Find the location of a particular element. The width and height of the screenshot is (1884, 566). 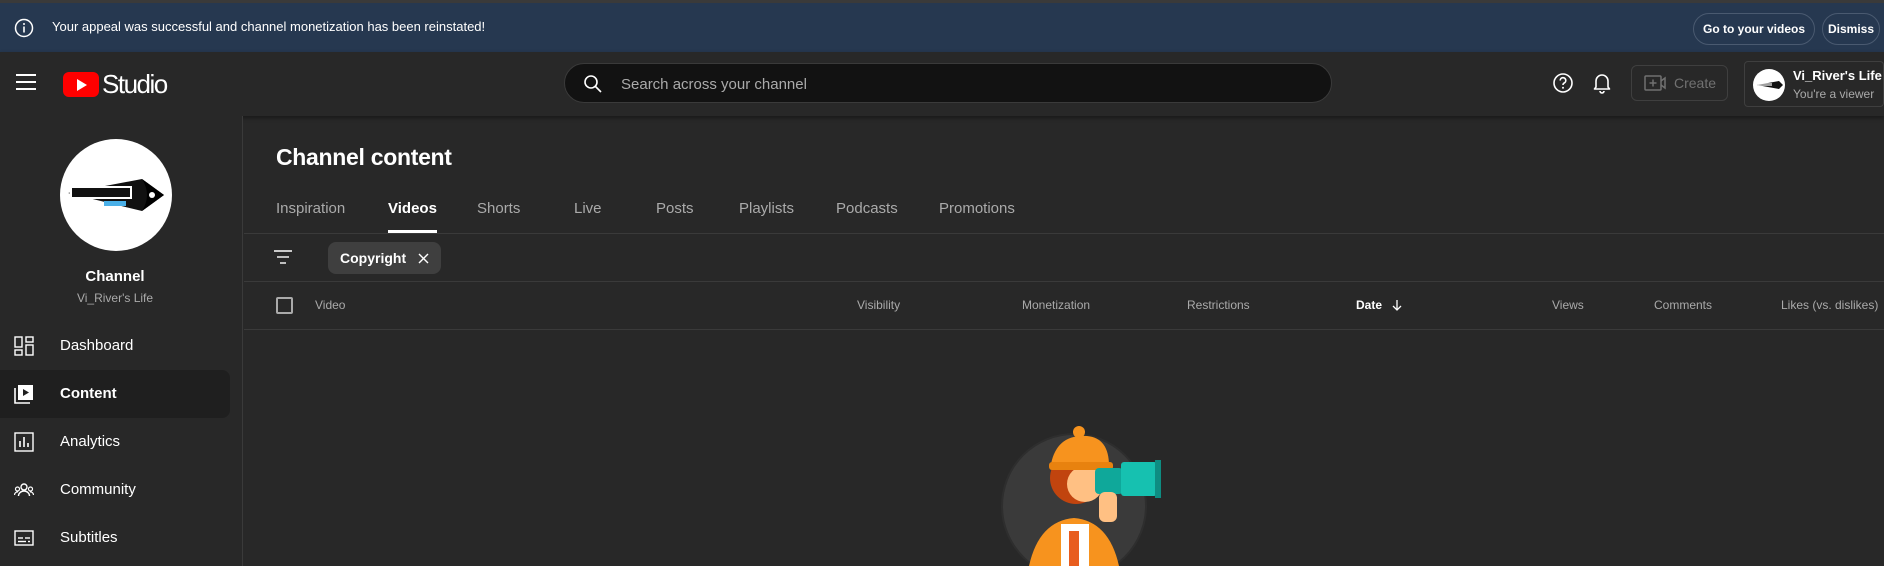

close-icon is located at coordinates (423, 258).